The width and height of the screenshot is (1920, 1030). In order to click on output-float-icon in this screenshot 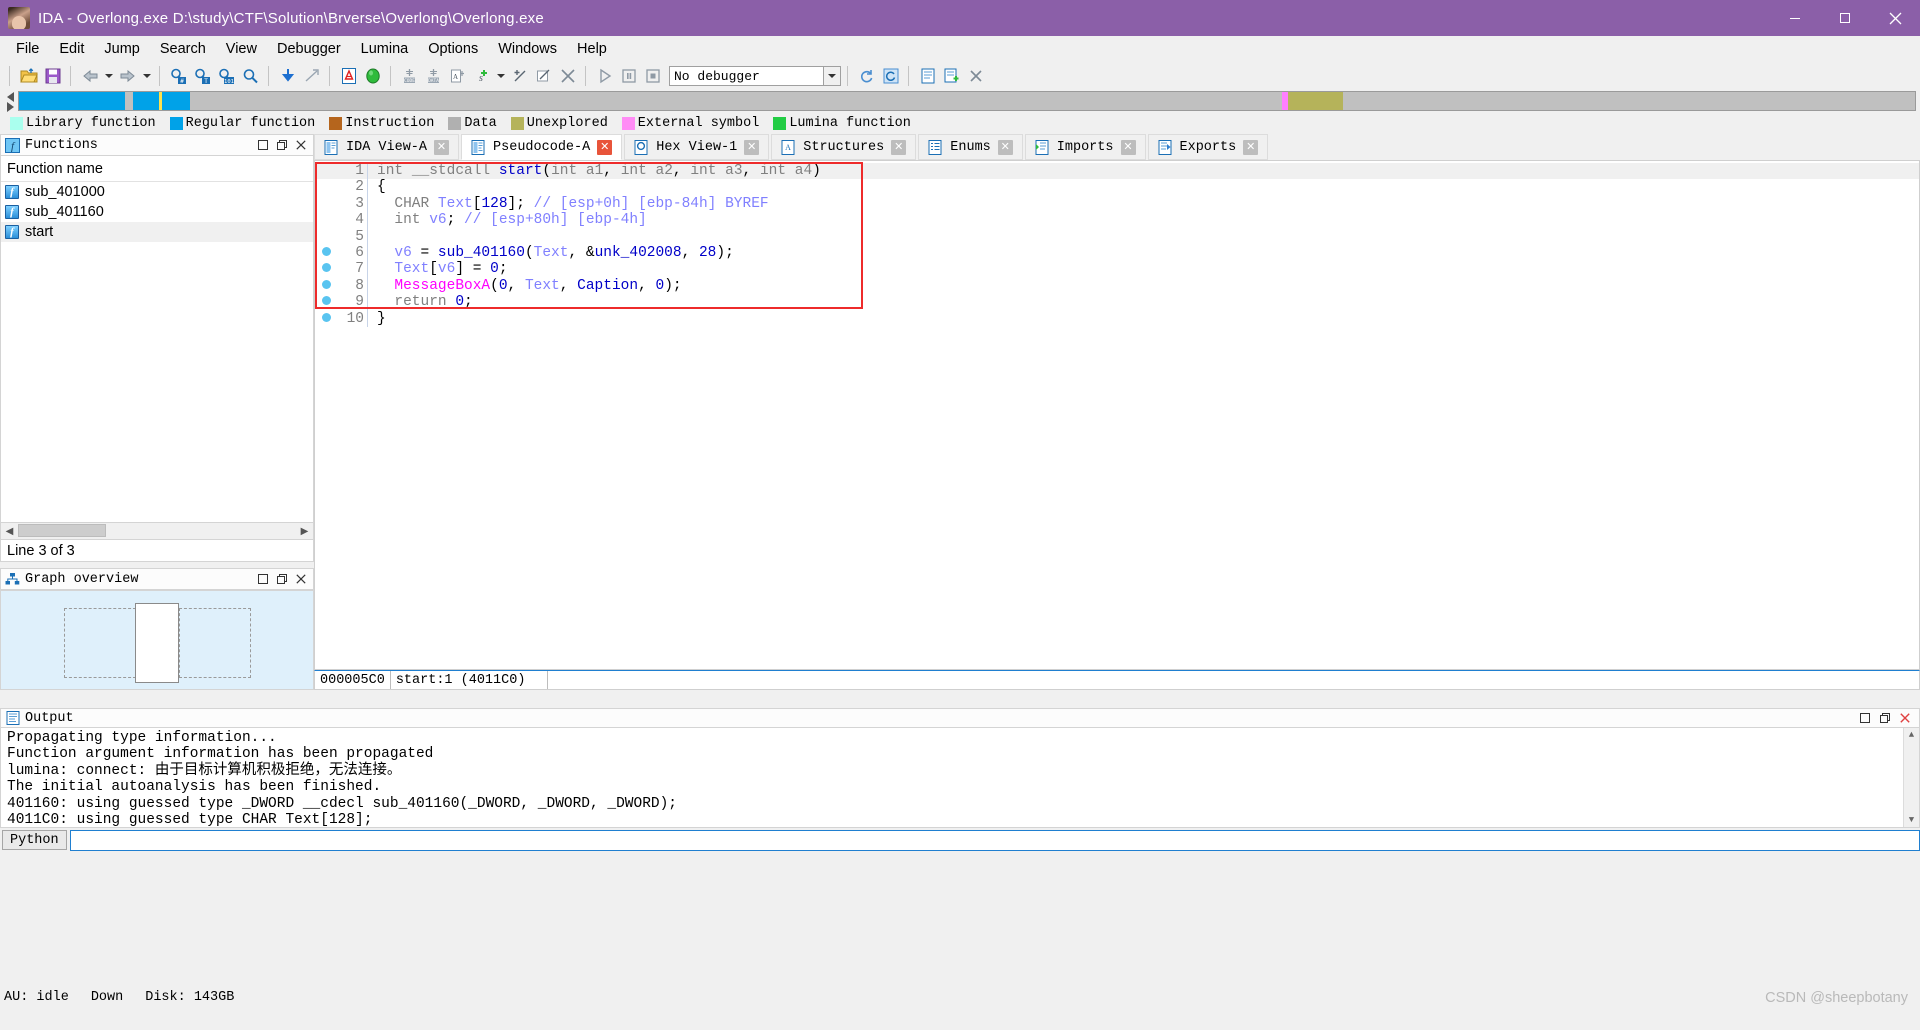, I will do `click(1884, 718)`.